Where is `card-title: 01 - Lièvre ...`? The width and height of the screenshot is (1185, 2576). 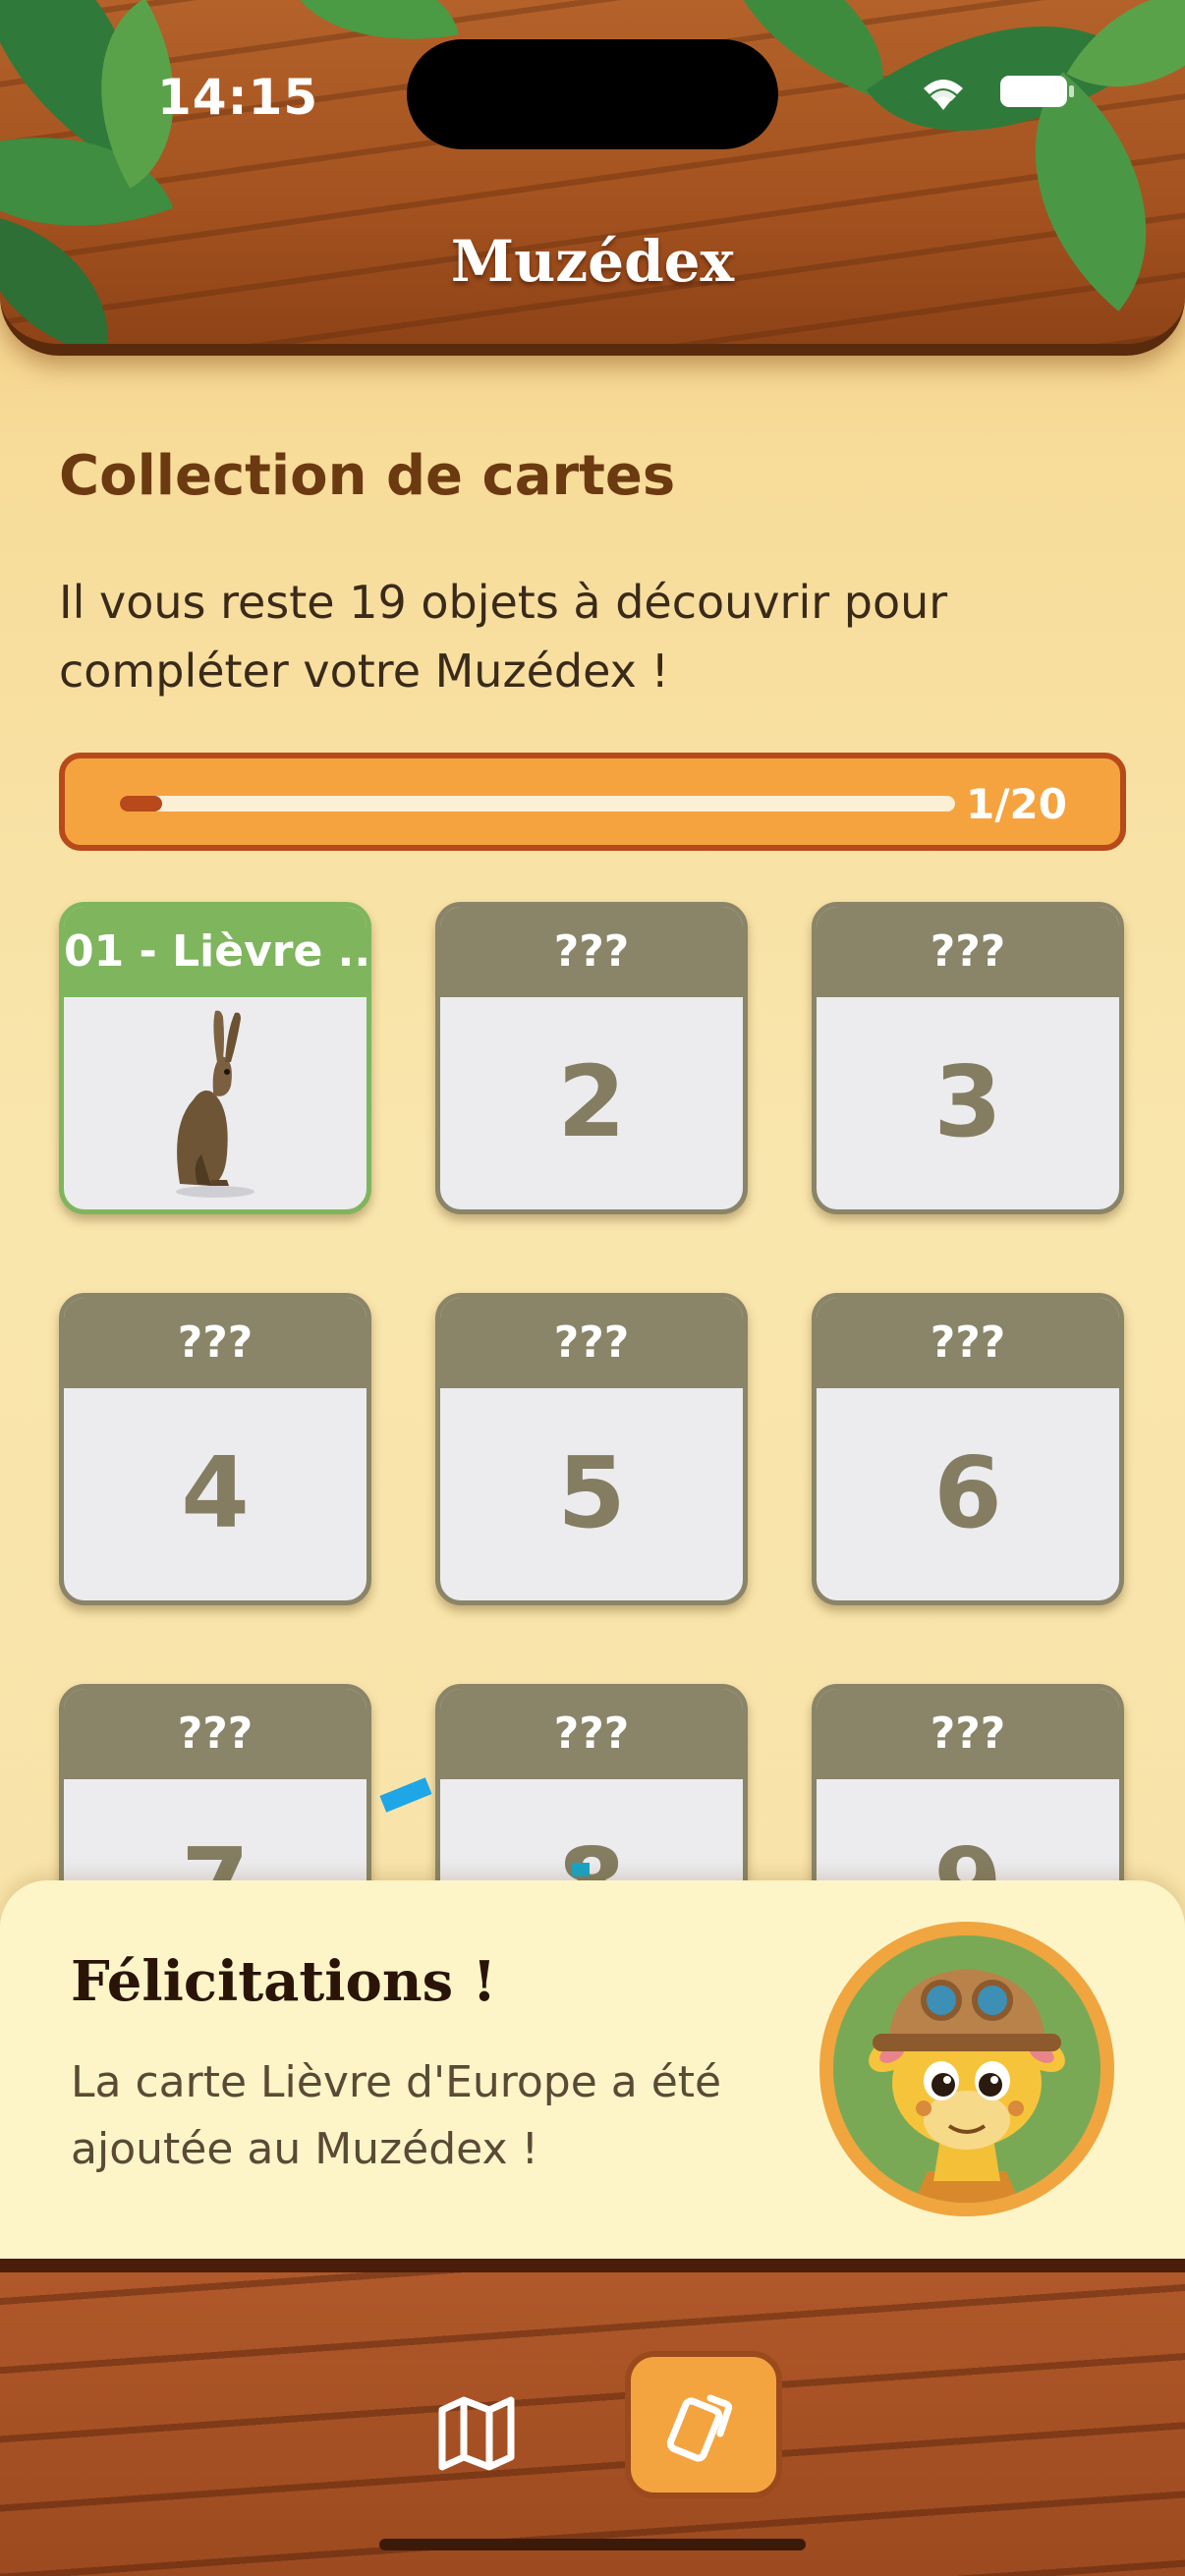 card-title: 01 - Lièvre ... is located at coordinates (216, 952).